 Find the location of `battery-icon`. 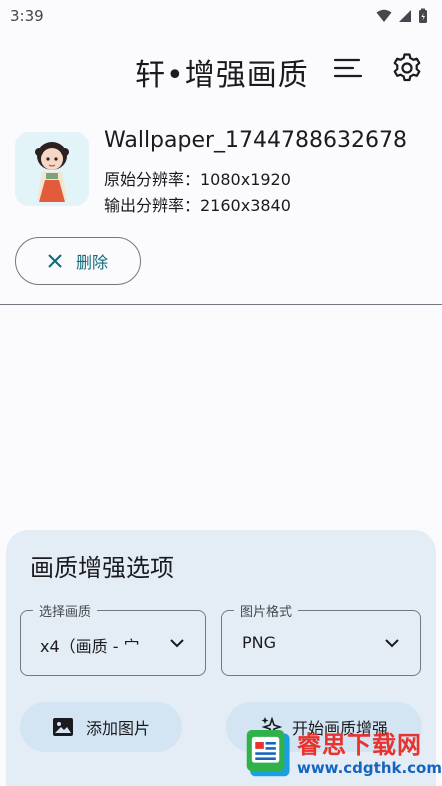

battery-icon is located at coordinates (423, 15).